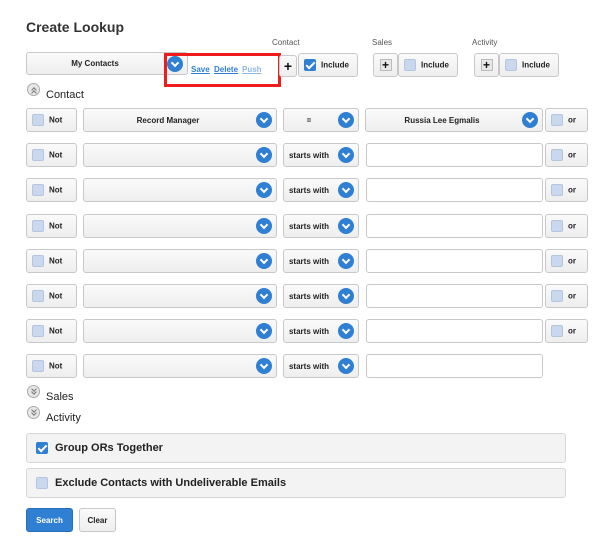  What do you see at coordinates (321, 120) in the screenshot?
I see `operator-select: =` at bounding box center [321, 120].